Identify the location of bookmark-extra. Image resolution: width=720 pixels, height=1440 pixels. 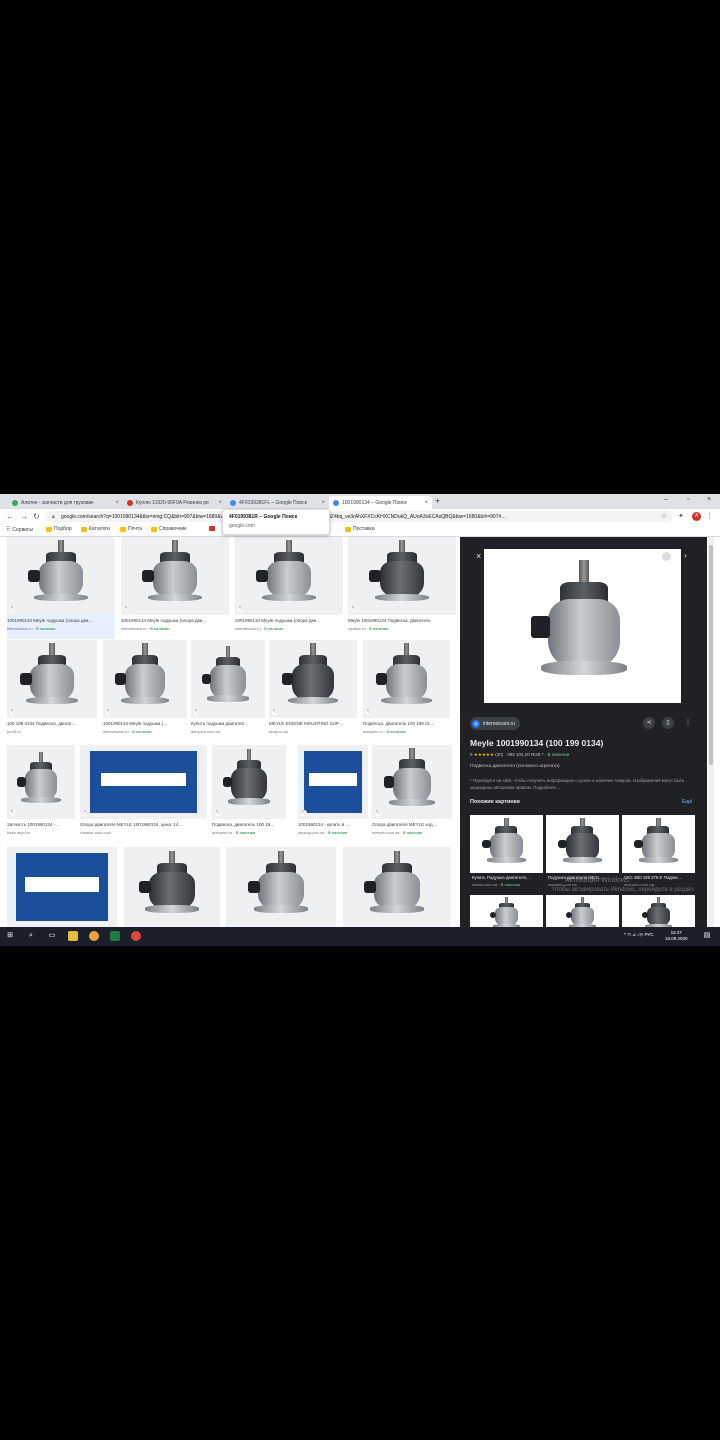
(213, 528).